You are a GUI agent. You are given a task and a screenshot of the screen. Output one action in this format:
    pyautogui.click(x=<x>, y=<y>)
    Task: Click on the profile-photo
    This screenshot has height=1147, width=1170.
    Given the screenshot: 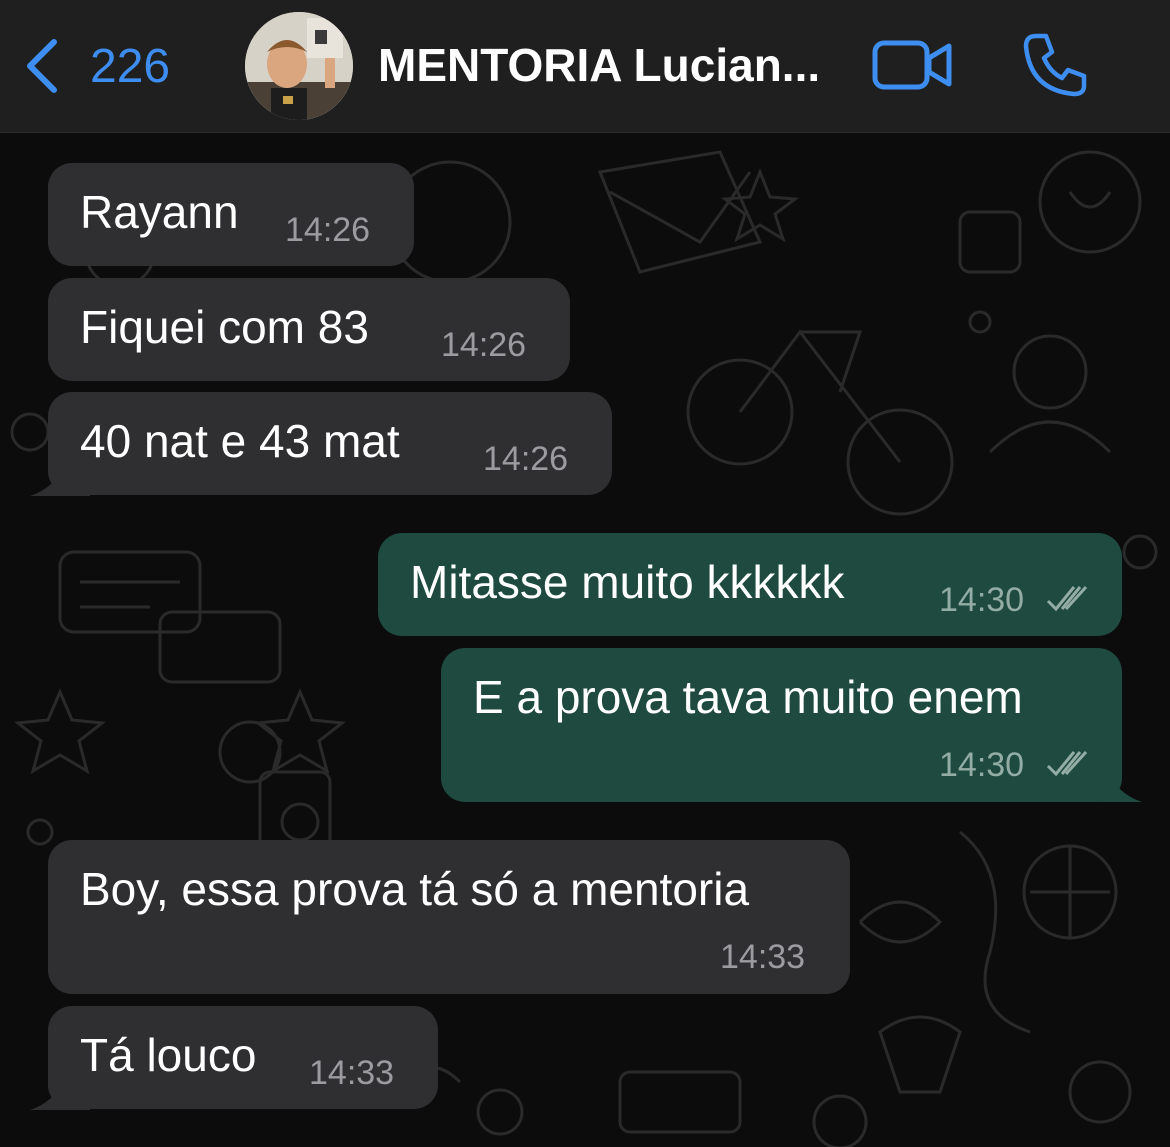 What is the action you would take?
    pyautogui.click(x=299, y=66)
    